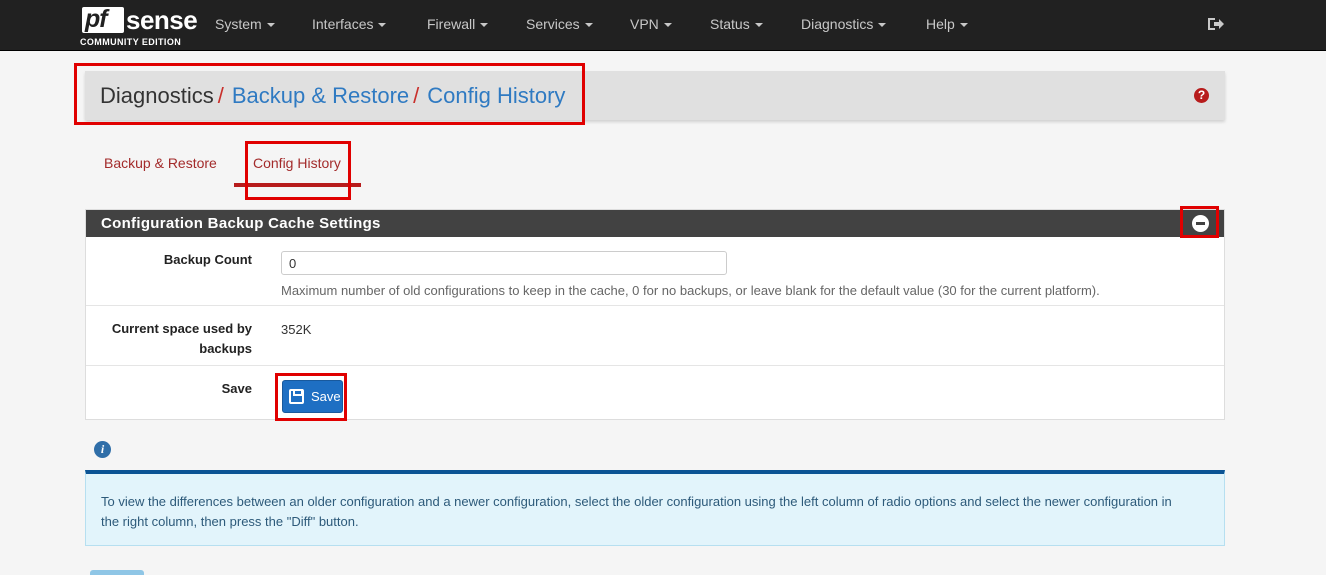 The height and width of the screenshot is (575, 1326). I want to click on breadcrumb-config-history: Config History, so click(496, 95).